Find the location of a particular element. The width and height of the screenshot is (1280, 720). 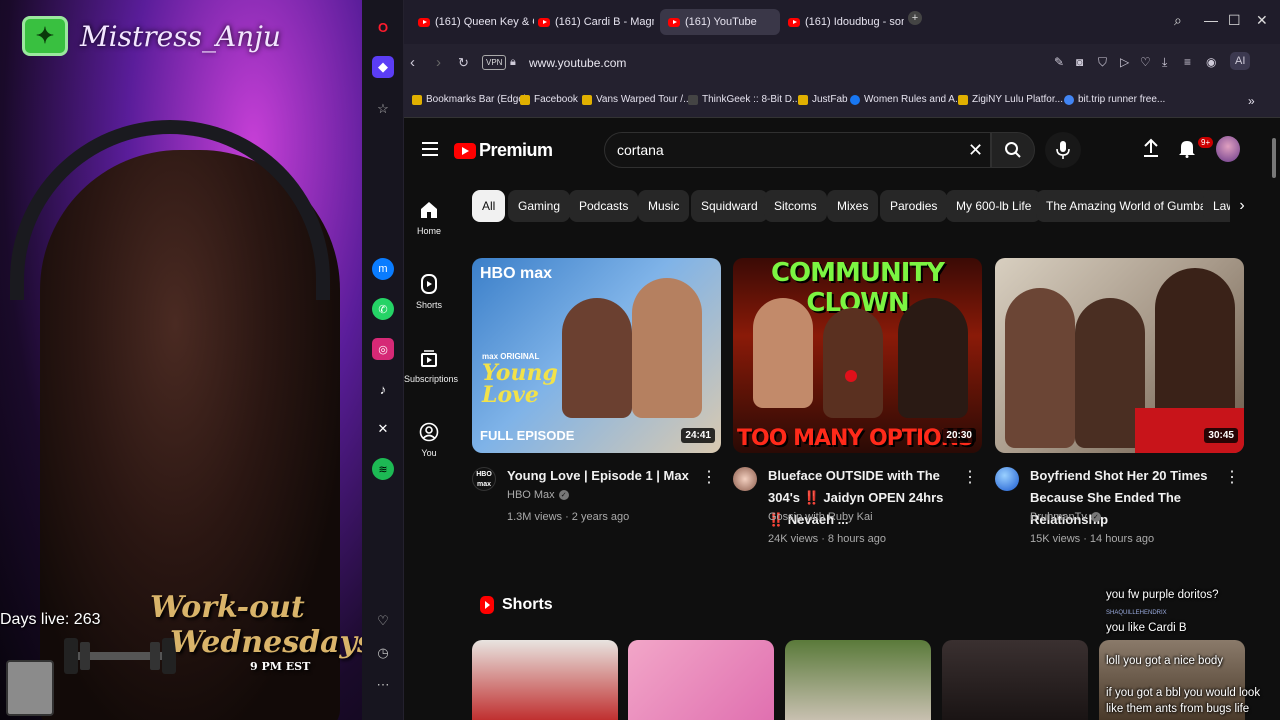

messenger-icon: m is located at coordinates (383, 269).